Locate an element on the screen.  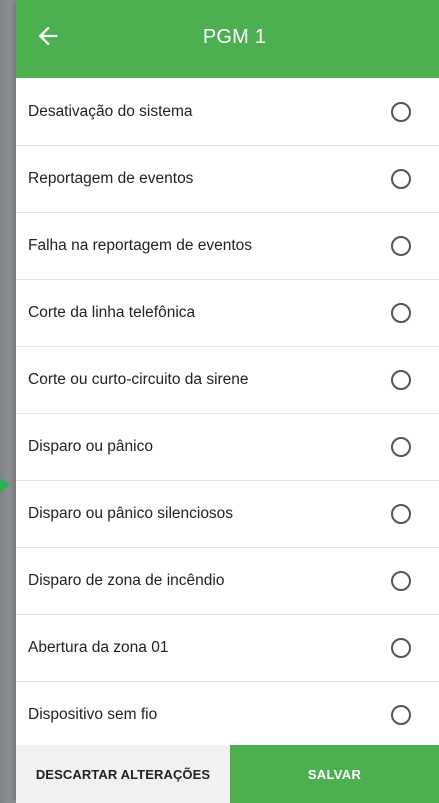
list-item: Falha na reportagem de eventos is located at coordinates (227, 246).